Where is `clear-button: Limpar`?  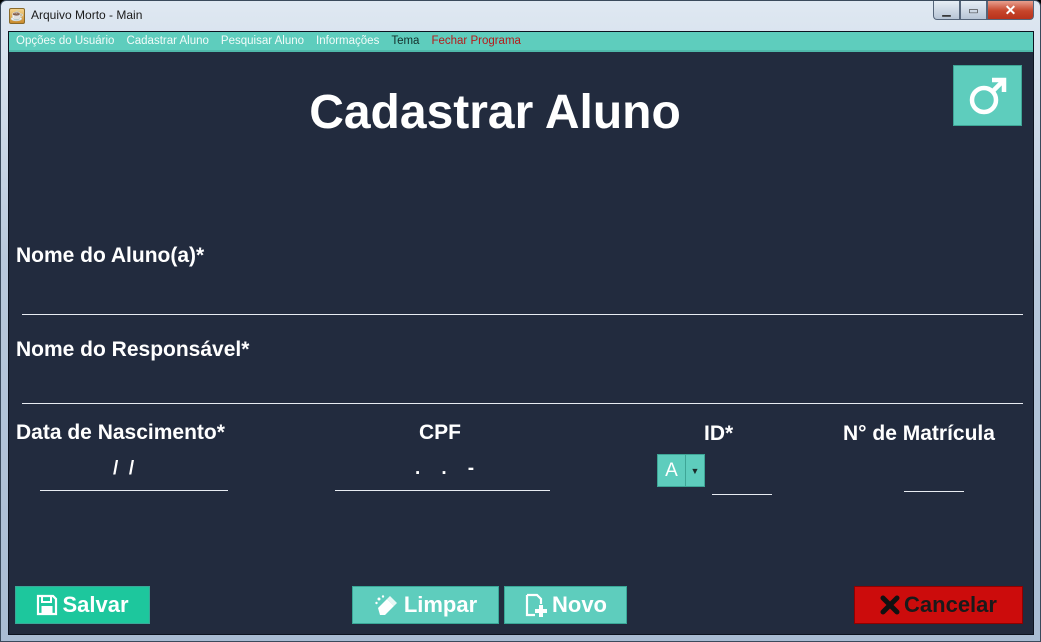 clear-button: Limpar is located at coordinates (425, 605).